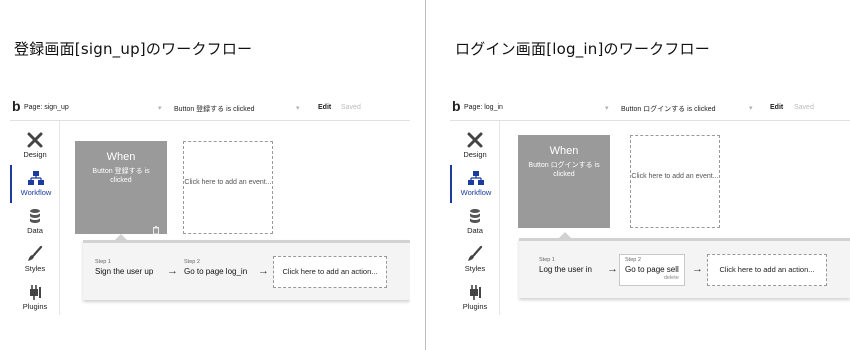  What do you see at coordinates (668, 109) in the screenshot?
I see `event-selector: Button ログインする is clicked` at bounding box center [668, 109].